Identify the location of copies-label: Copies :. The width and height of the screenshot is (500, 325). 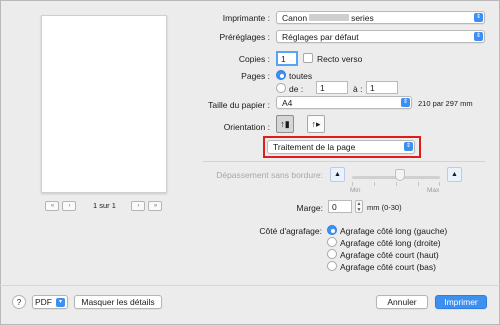
(254, 59).